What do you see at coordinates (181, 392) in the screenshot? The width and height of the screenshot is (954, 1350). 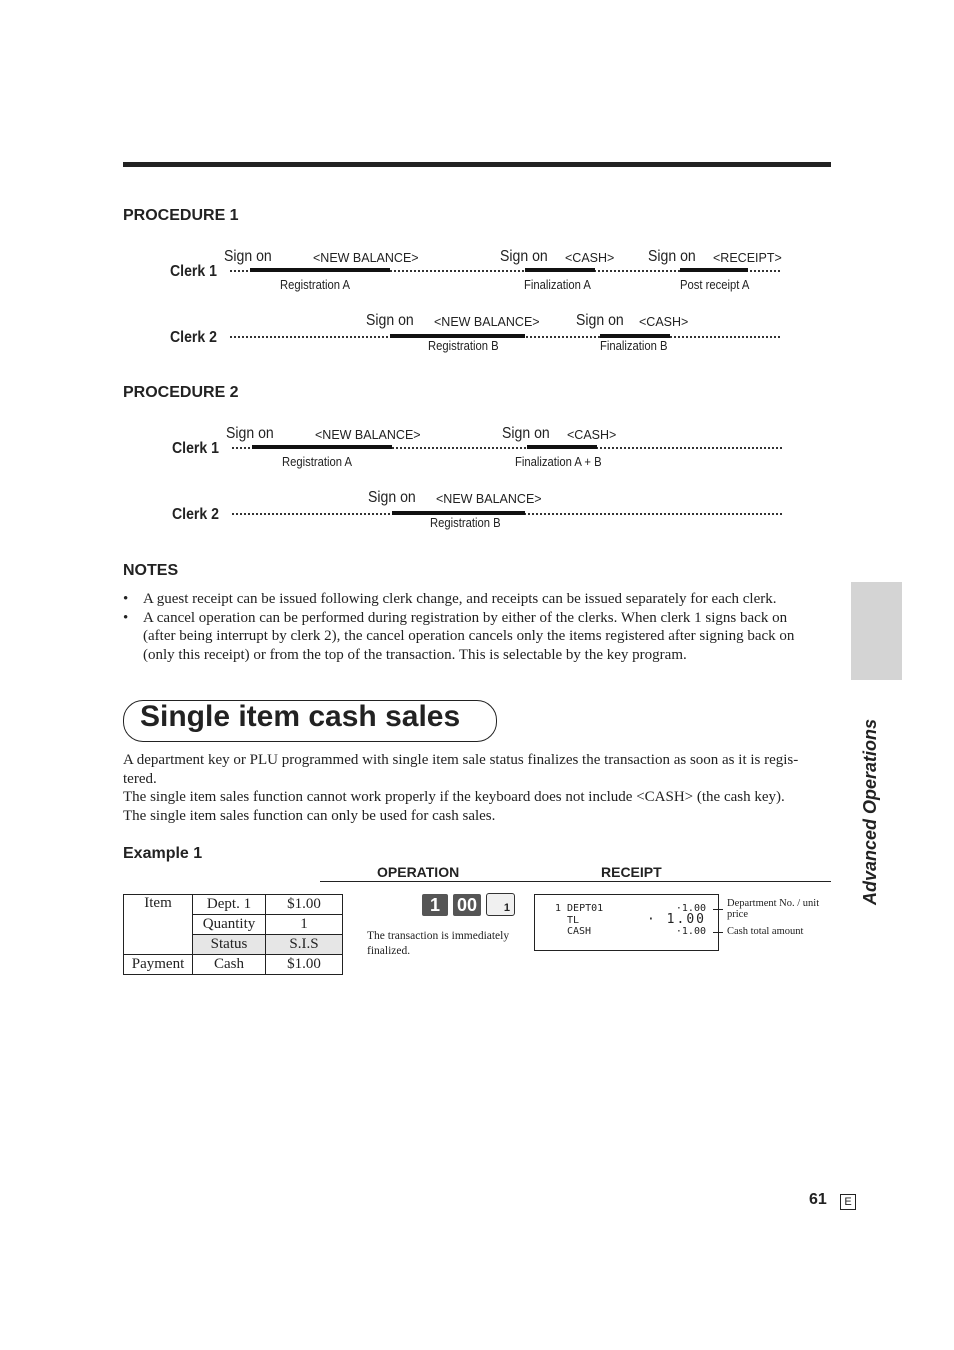 I see `procedure2-heading: PROCEDURE 2` at bounding box center [181, 392].